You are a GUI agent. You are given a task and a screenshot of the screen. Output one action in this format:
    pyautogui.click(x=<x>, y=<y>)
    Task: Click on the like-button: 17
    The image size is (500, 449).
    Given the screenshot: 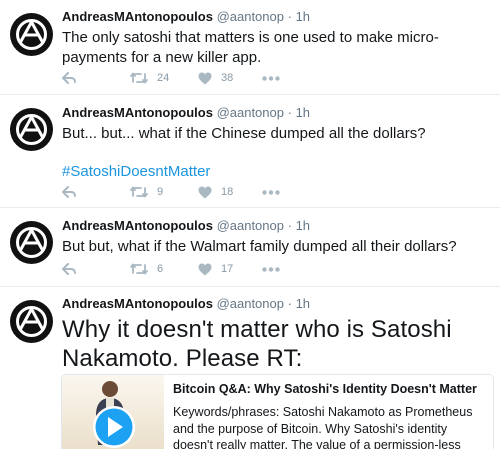 What is the action you would take?
    pyautogui.click(x=230, y=269)
    